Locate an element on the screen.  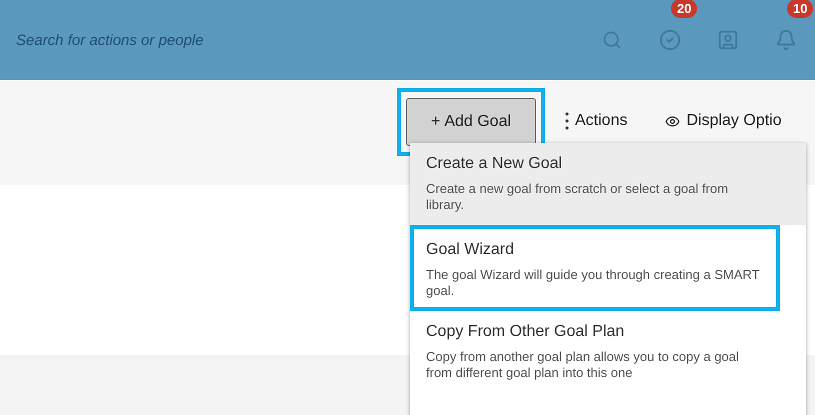
bell-icon is located at coordinates (786, 40).